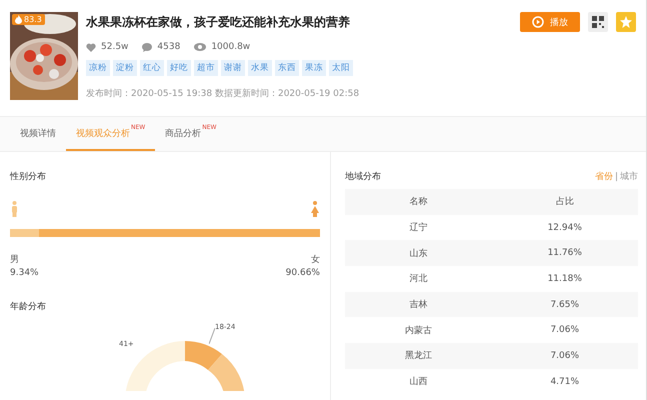  What do you see at coordinates (179, 68) in the screenshot?
I see `tag: 好吃` at bounding box center [179, 68].